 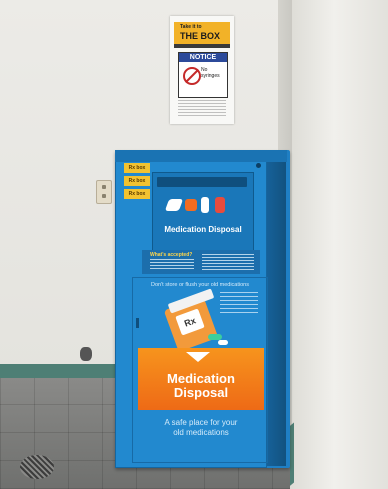 What do you see at coordinates (137, 181) in the screenshot?
I see `sticker-2: Rx box` at bounding box center [137, 181].